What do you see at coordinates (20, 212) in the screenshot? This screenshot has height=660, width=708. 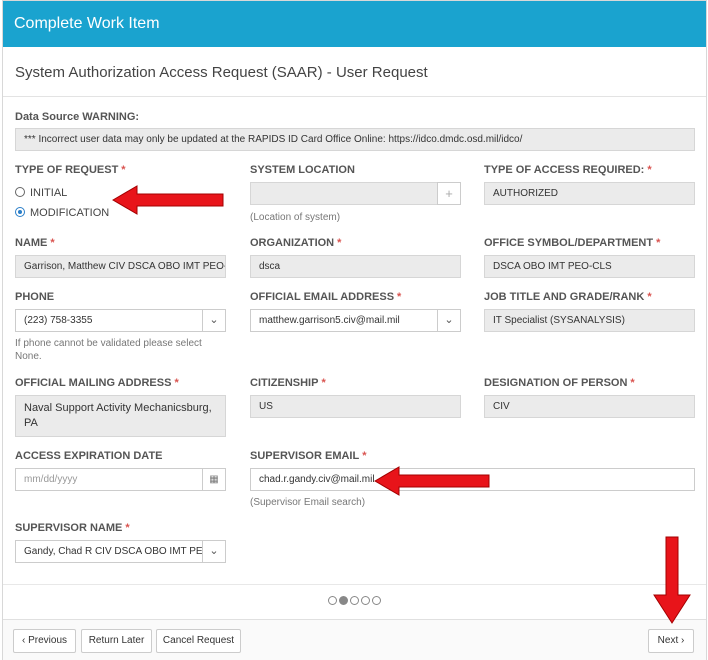 I see `radio-circle-selected` at bounding box center [20, 212].